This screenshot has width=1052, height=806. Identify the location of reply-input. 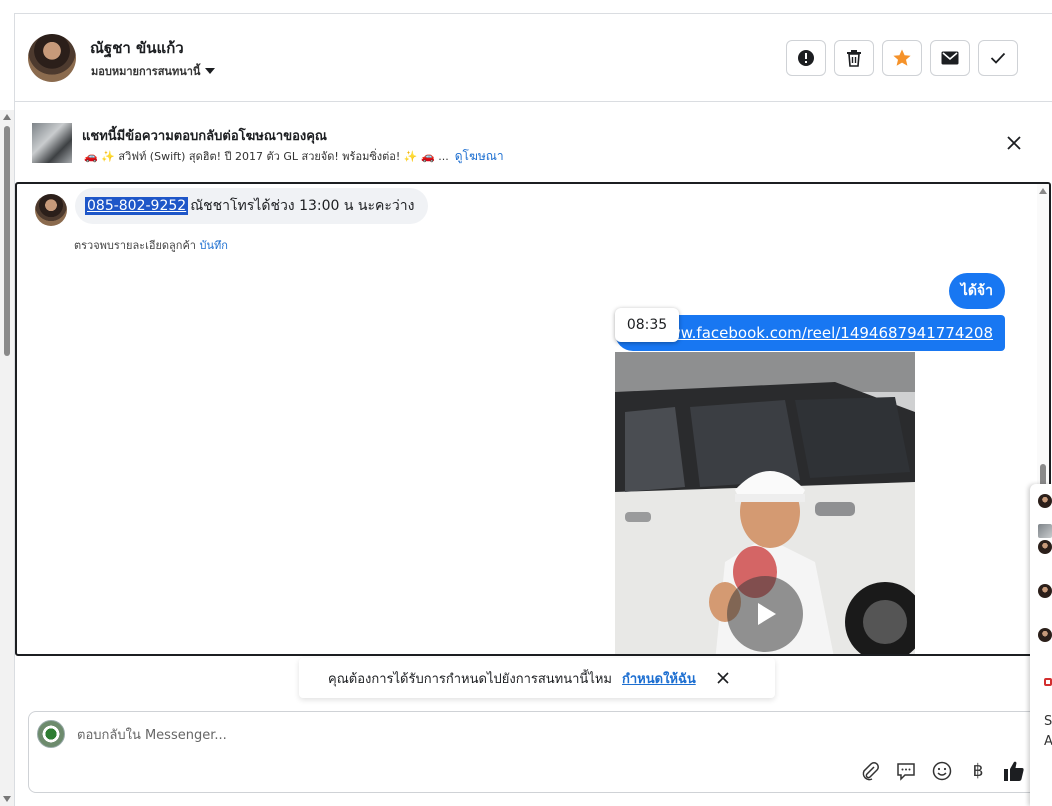
(427, 735).